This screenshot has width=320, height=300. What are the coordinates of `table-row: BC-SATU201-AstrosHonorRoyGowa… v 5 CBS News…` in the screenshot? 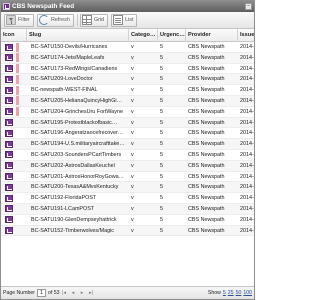 It's located at (127, 177).